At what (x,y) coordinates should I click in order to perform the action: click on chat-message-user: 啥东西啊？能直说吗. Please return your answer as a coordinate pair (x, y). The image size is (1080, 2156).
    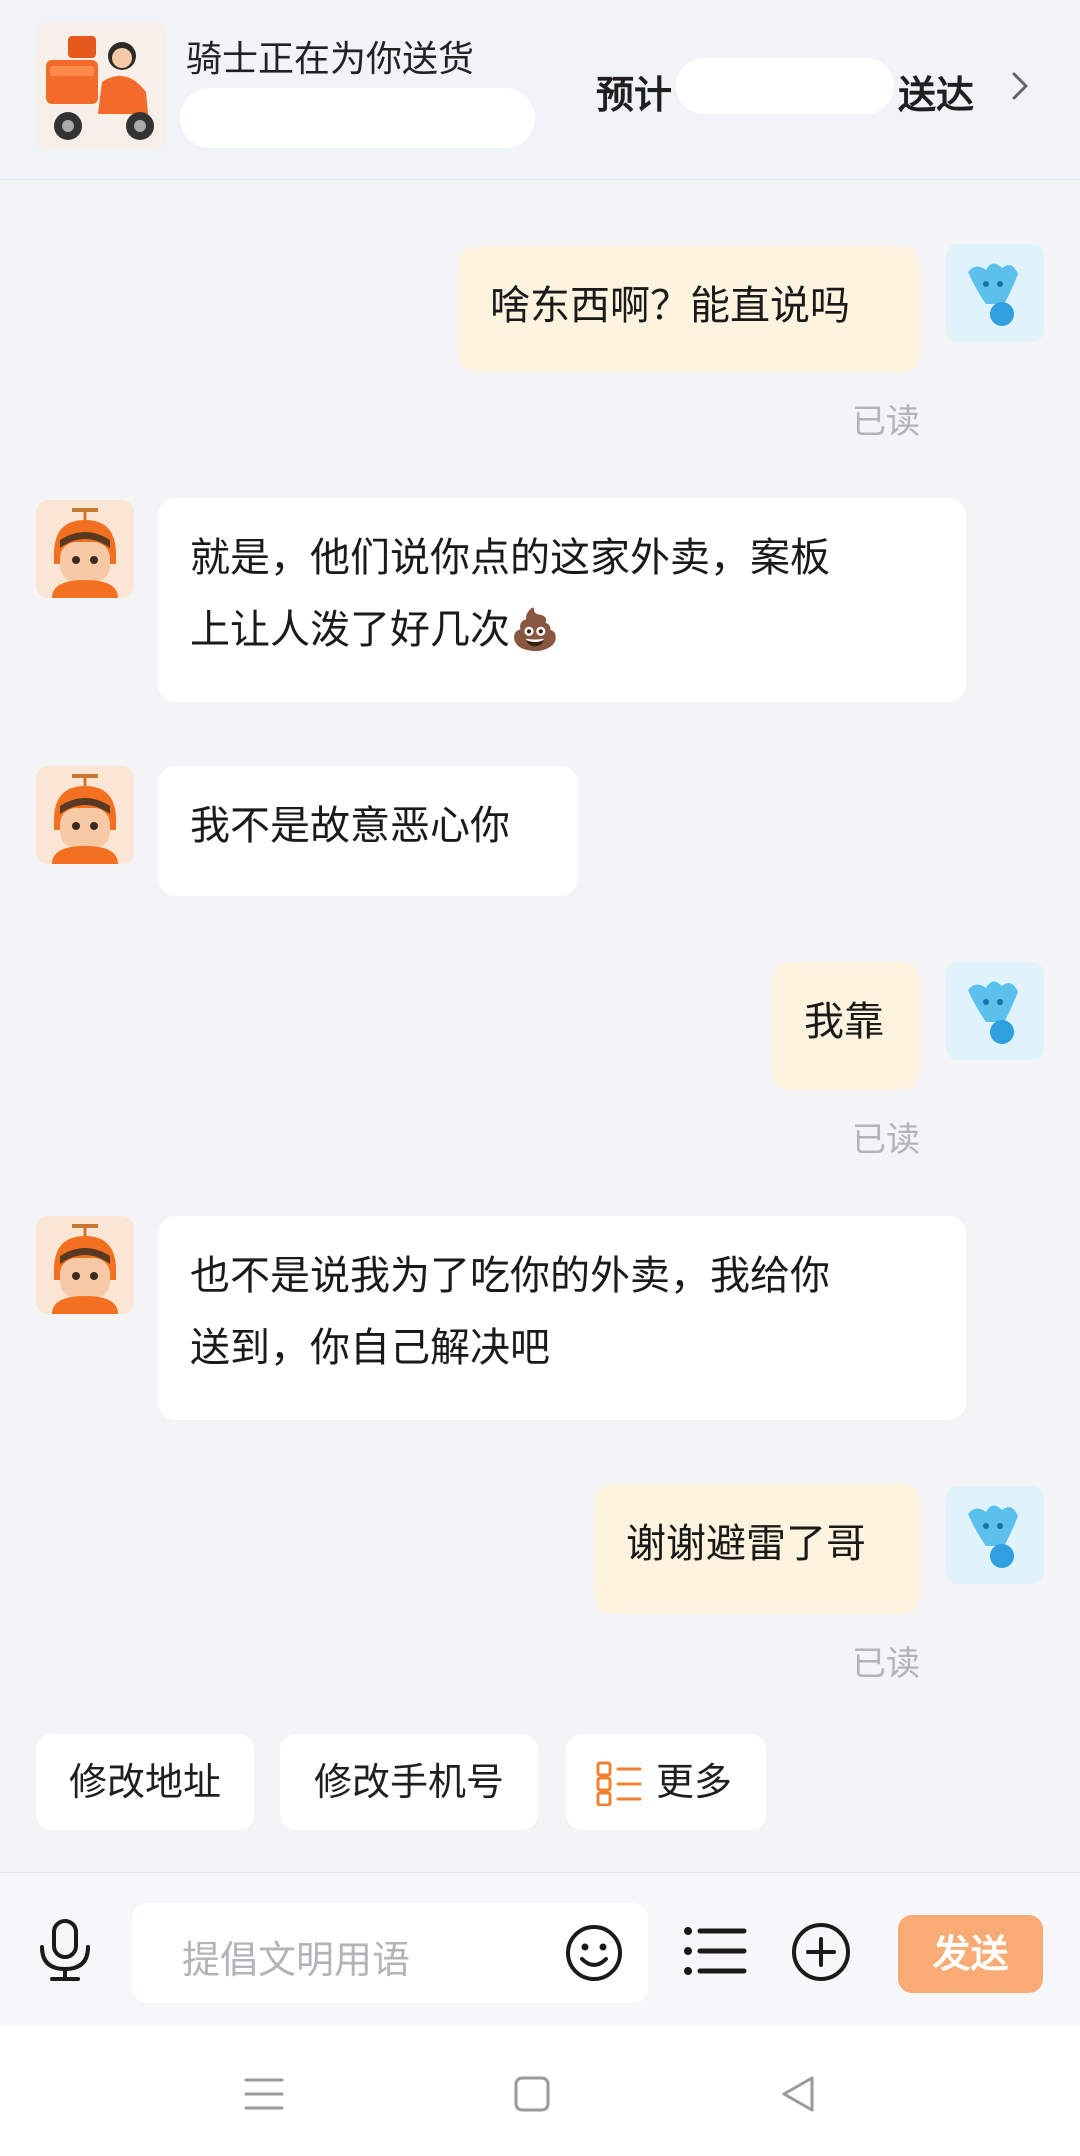
    Looking at the image, I should click on (689, 309).